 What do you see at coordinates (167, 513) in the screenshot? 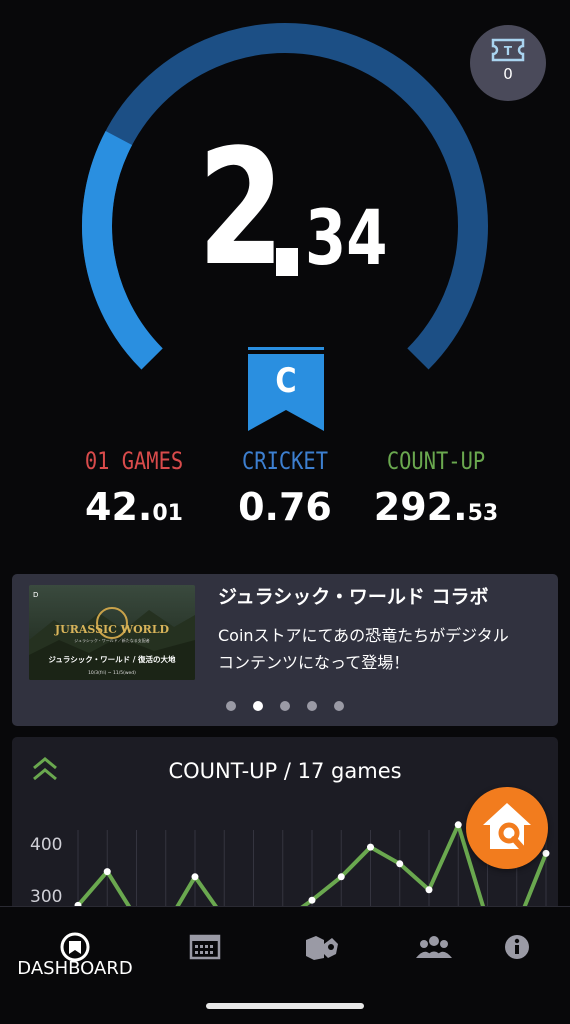
I see `stat-value-small: 01` at bounding box center [167, 513].